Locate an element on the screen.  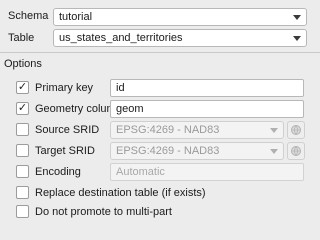
target-crs-selector-button is located at coordinates (296, 151).